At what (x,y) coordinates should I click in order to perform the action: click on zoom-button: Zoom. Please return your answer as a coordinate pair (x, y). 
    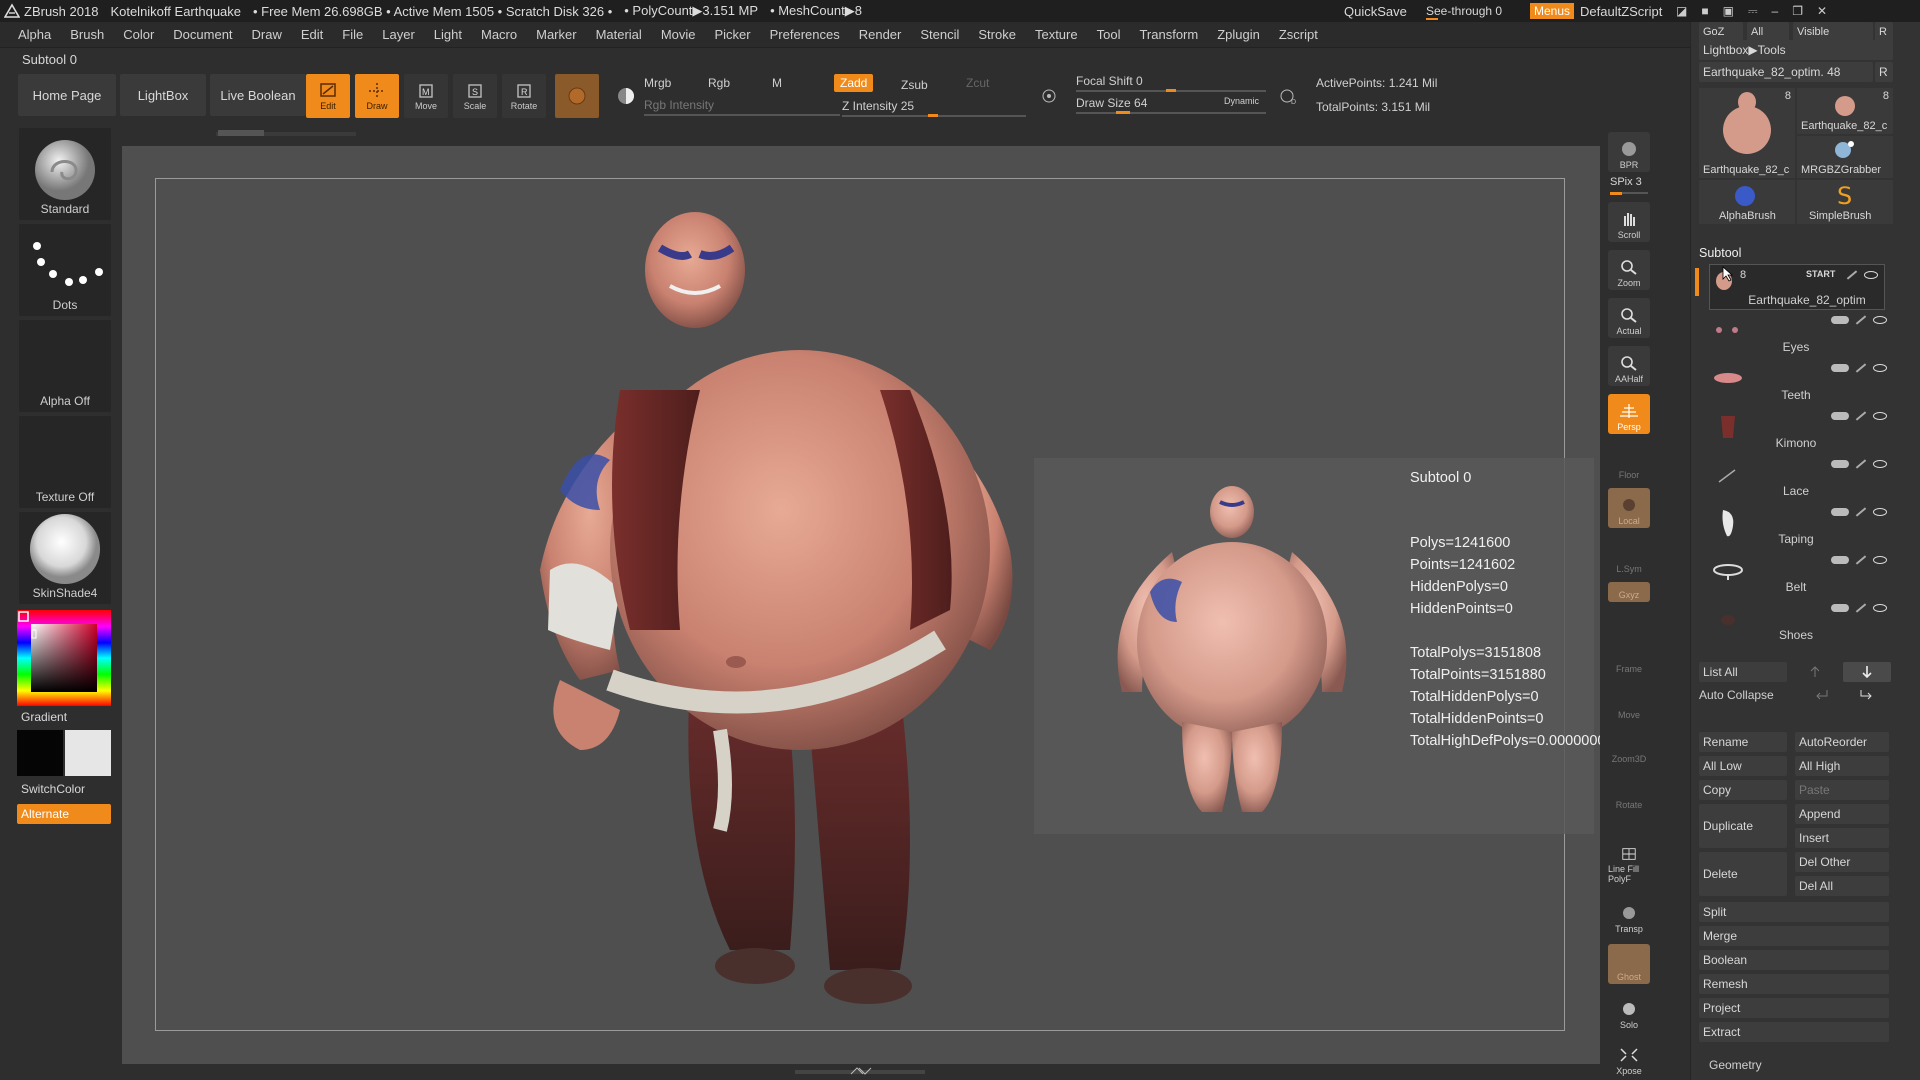
    Looking at the image, I should click on (1629, 270).